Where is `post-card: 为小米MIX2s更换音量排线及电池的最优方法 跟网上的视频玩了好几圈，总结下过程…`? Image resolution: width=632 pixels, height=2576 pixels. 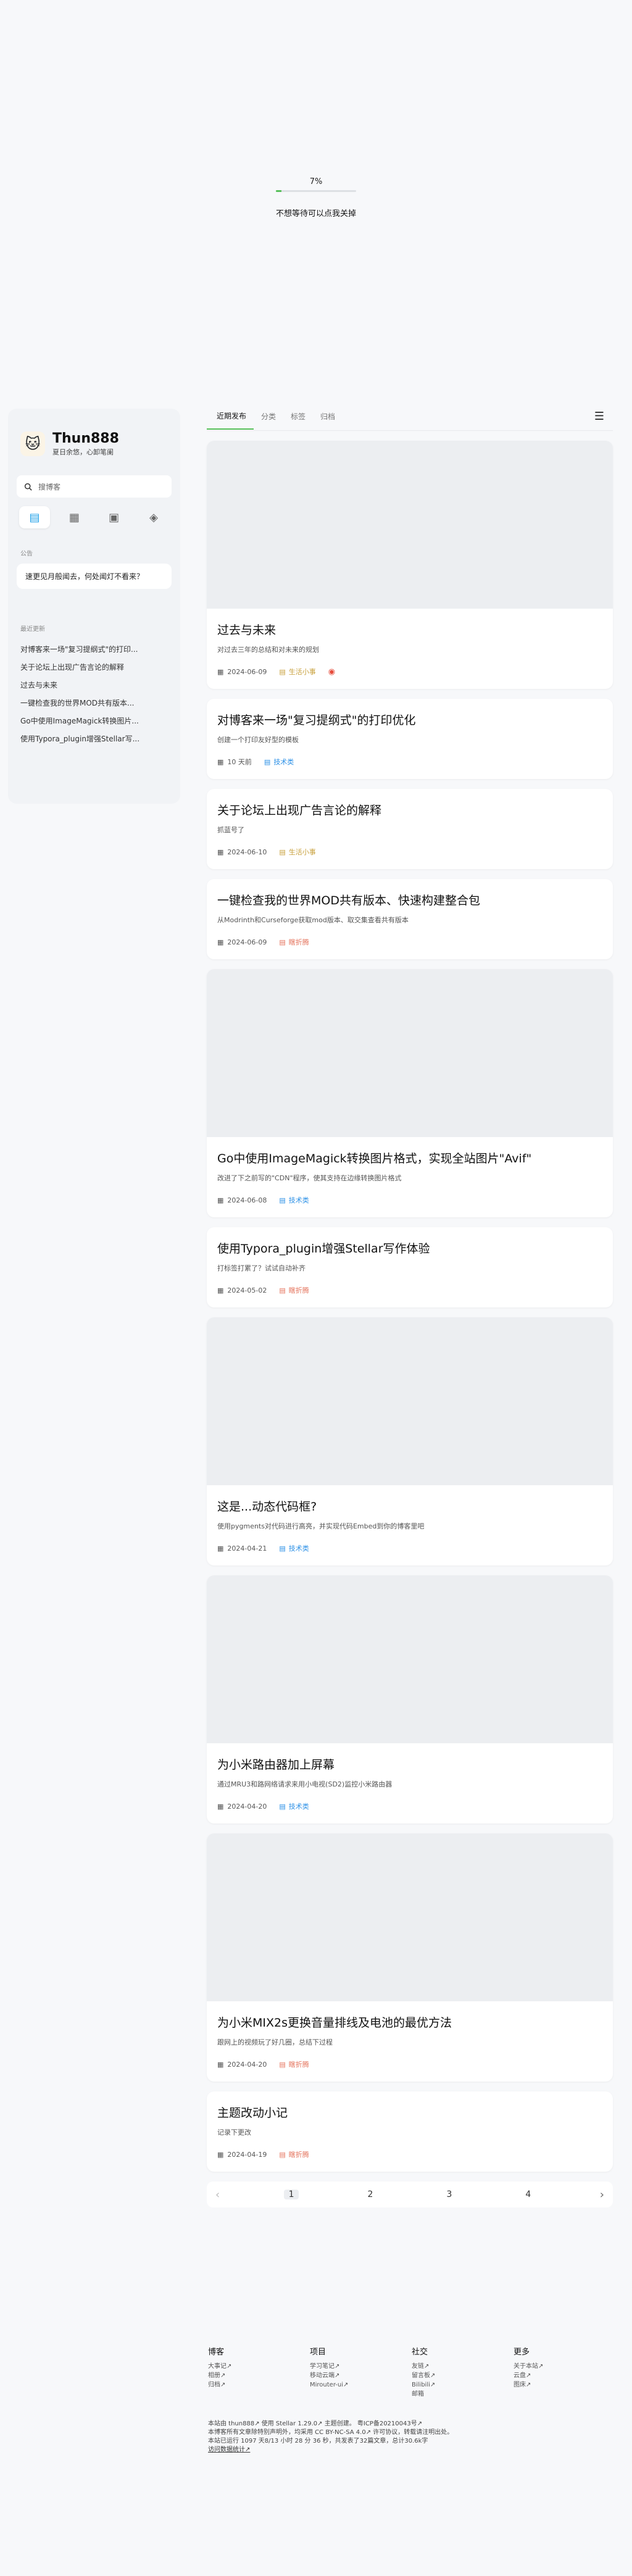
post-card: 为小米MIX2s更换音量排线及电池的最优方法 跟网上的视频玩了好几圈，总结下过程… is located at coordinates (410, 1958).